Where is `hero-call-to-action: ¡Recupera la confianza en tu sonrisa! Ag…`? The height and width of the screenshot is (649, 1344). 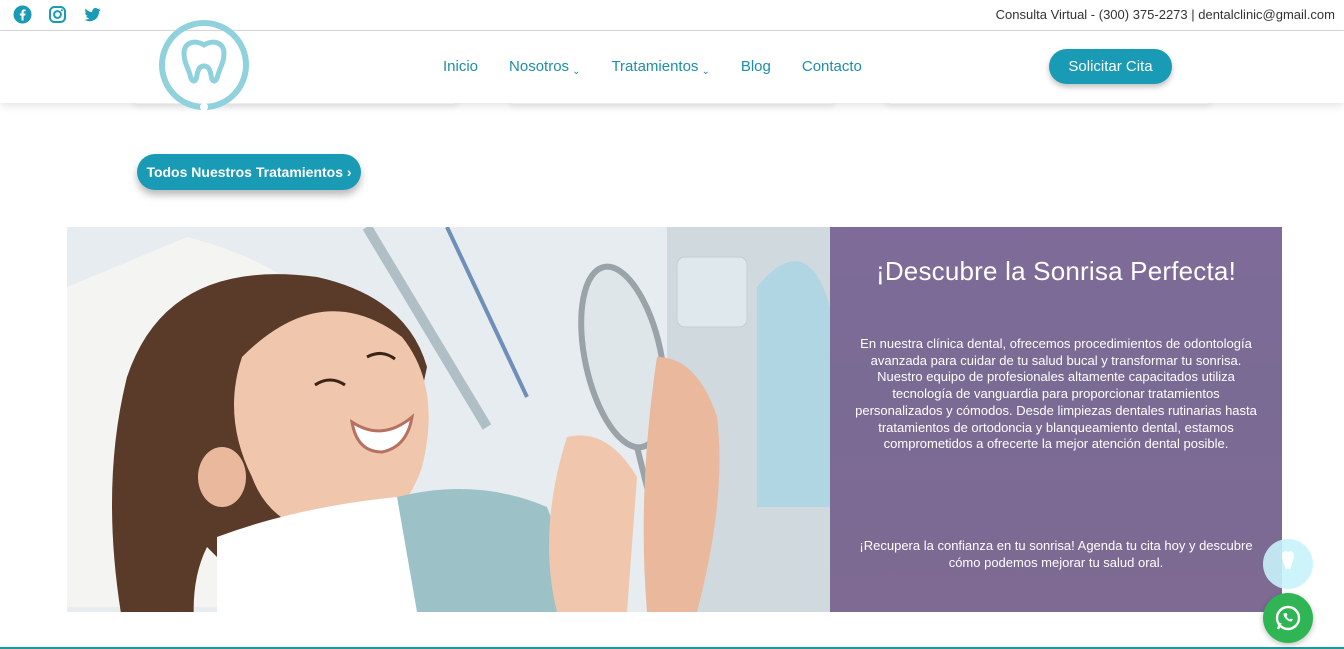 hero-call-to-action: ¡Recupera la confianza en tu sonrisa! Ag… is located at coordinates (1056, 554).